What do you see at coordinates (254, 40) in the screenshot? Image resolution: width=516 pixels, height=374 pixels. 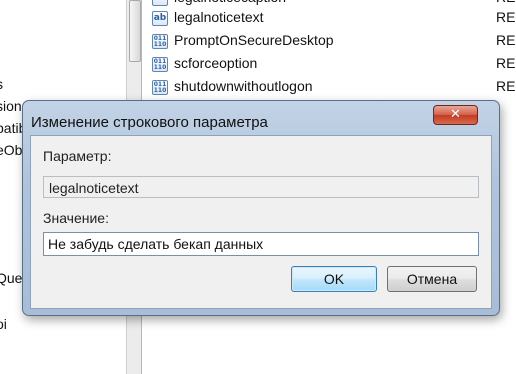 I see `value-name: PromptOnSecureDesktop` at bounding box center [254, 40].